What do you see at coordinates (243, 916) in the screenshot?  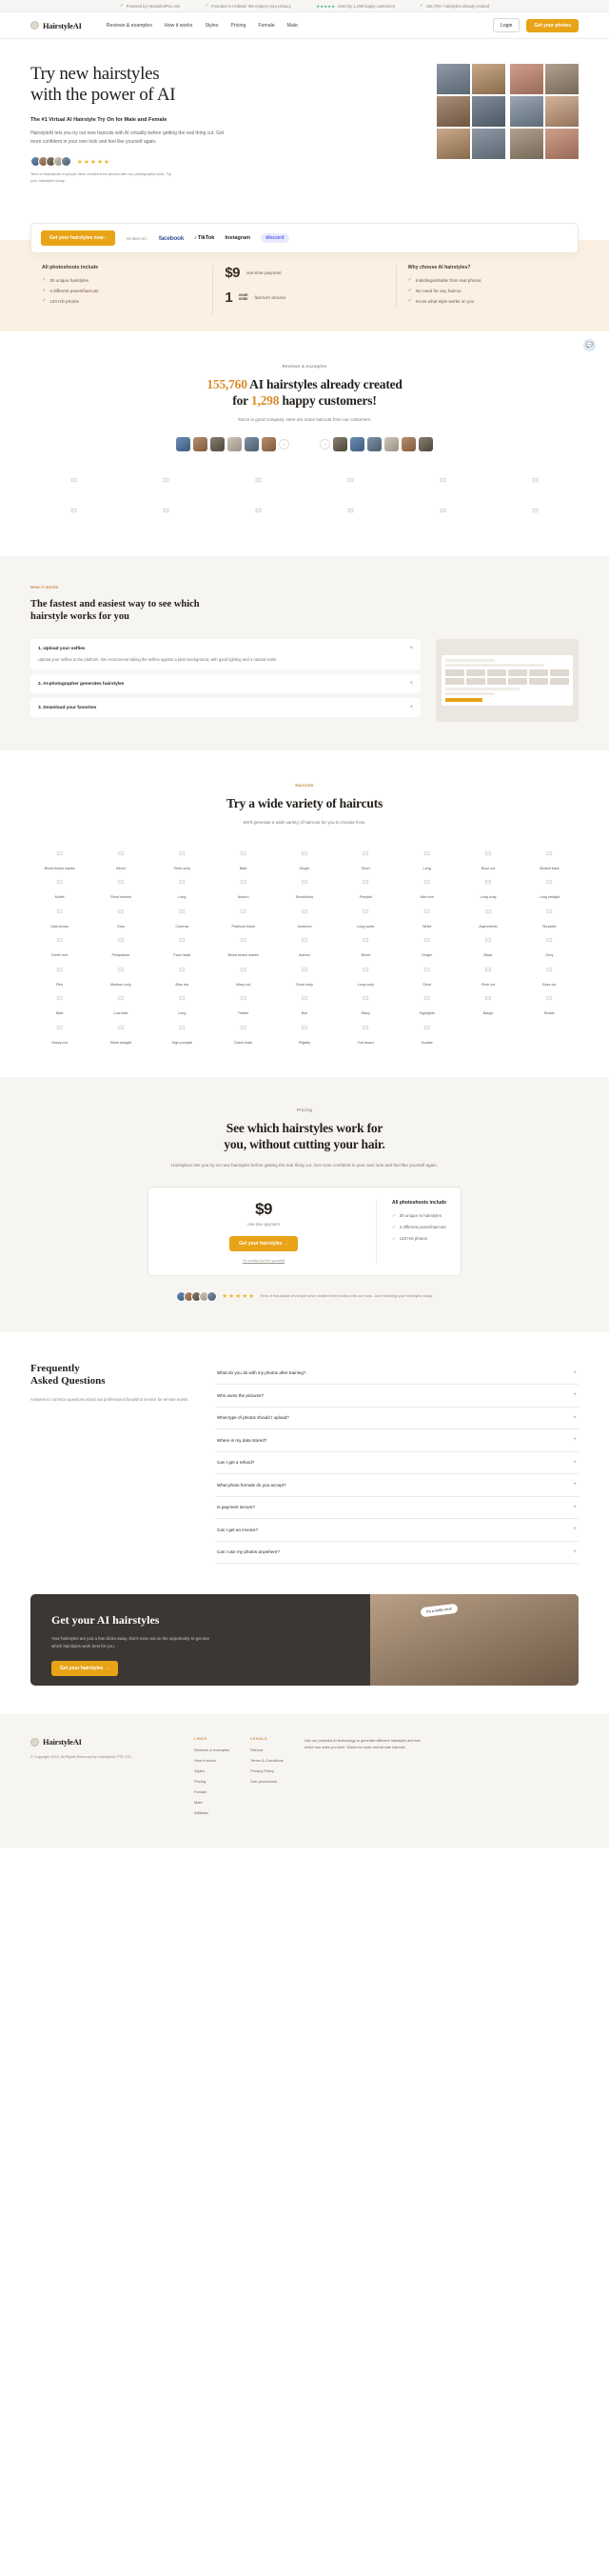 I see `haircut-item: 🖾 Platinum blond` at bounding box center [243, 916].